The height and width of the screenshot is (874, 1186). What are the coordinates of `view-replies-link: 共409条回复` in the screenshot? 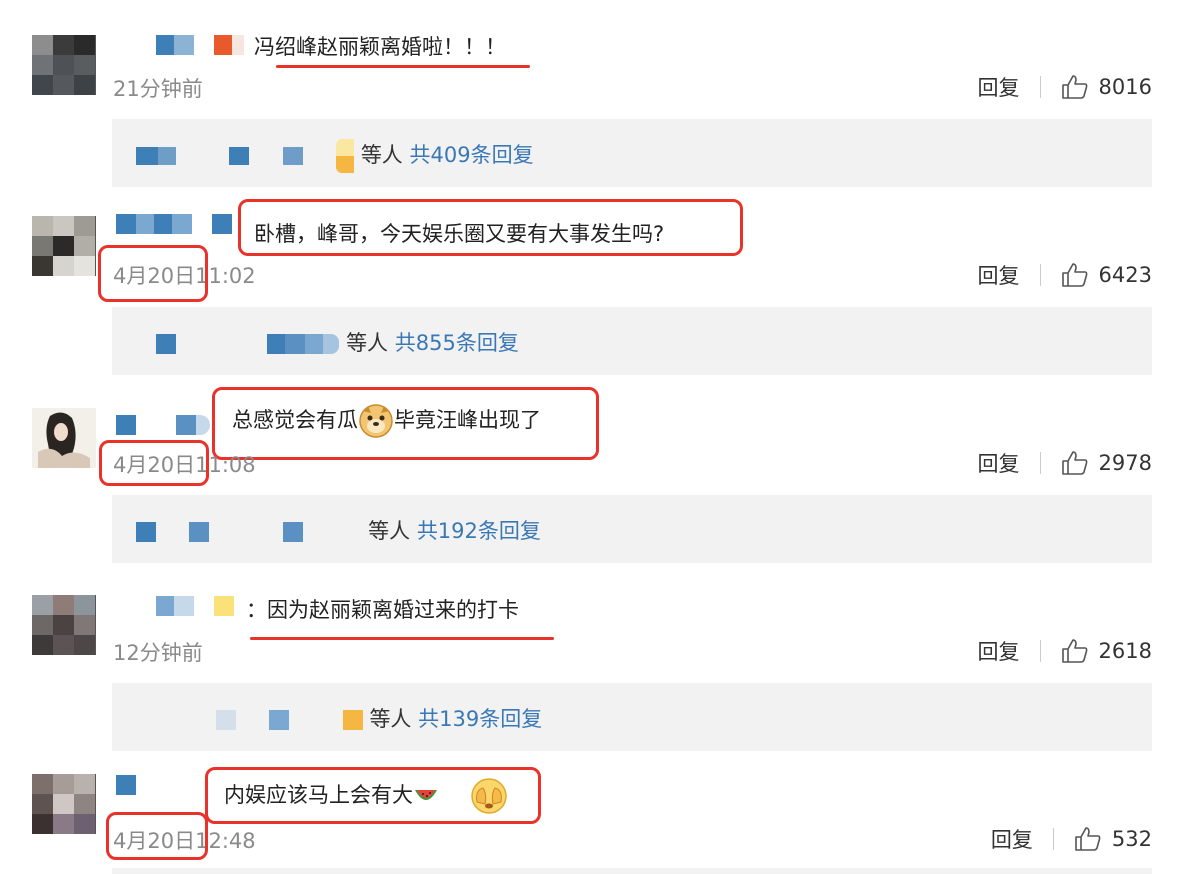 It's located at (472, 155).